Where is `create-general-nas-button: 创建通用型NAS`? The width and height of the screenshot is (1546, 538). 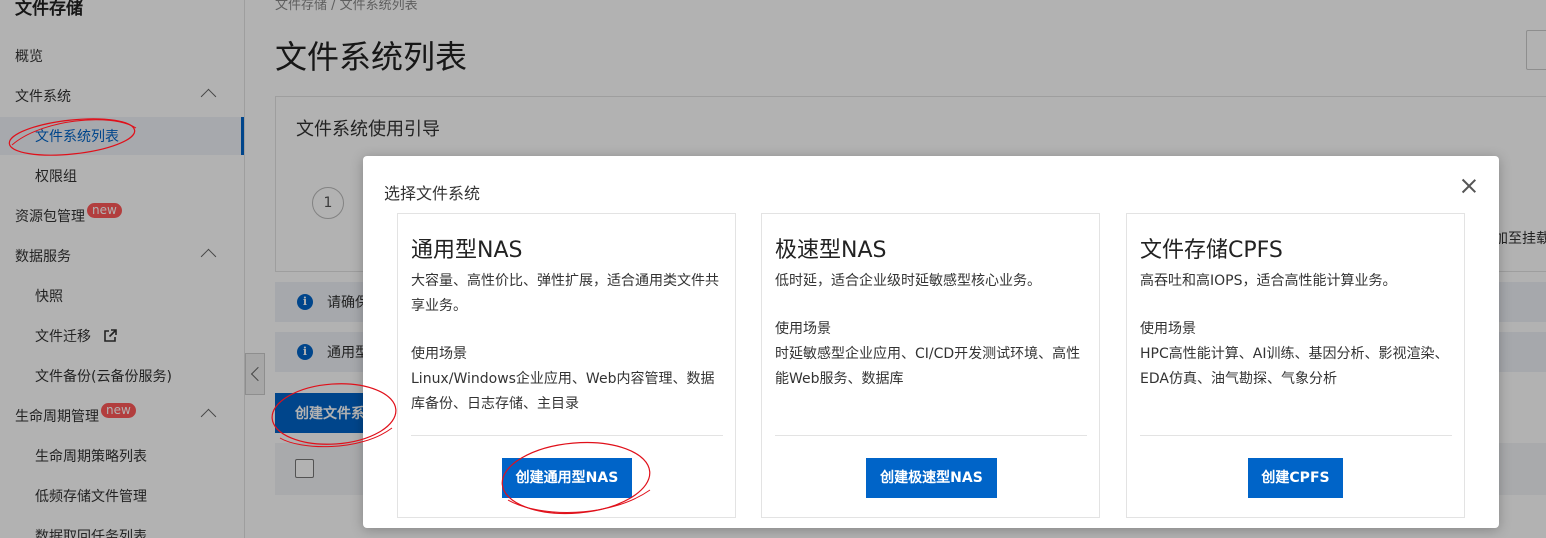
create-general-nas-button: 创建通用型NAS is located at coordinates (567, 478).